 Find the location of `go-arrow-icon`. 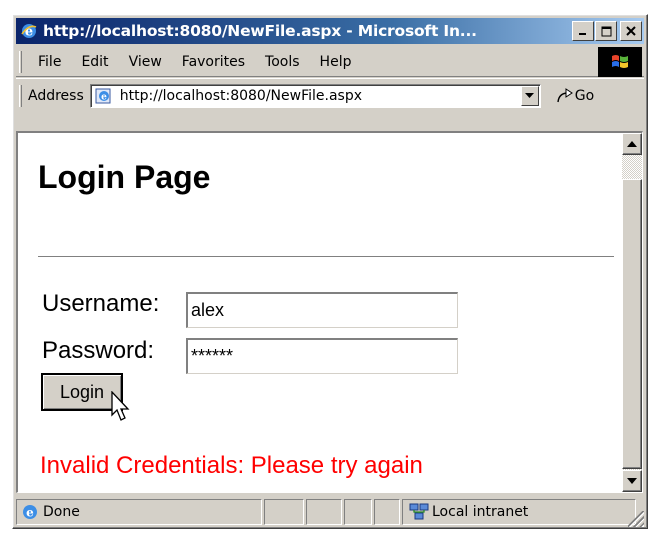

go-arrow-icon is located at coordinates (565, 94).